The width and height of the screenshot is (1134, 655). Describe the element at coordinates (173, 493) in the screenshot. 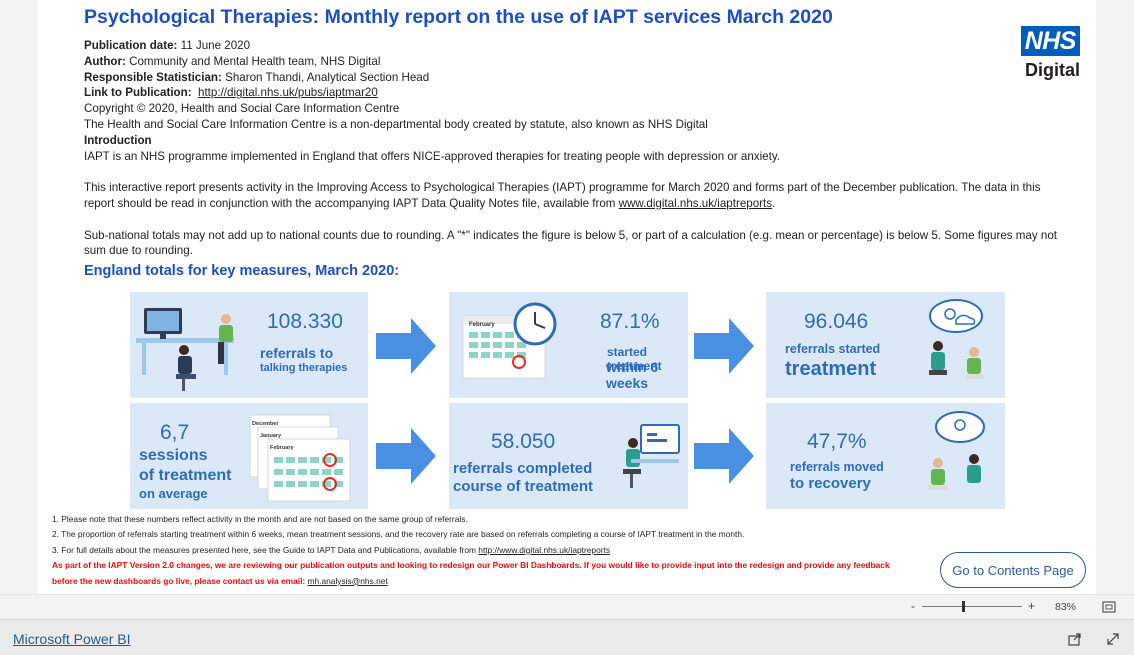

I see `sessions-label-3: on average` at that location.